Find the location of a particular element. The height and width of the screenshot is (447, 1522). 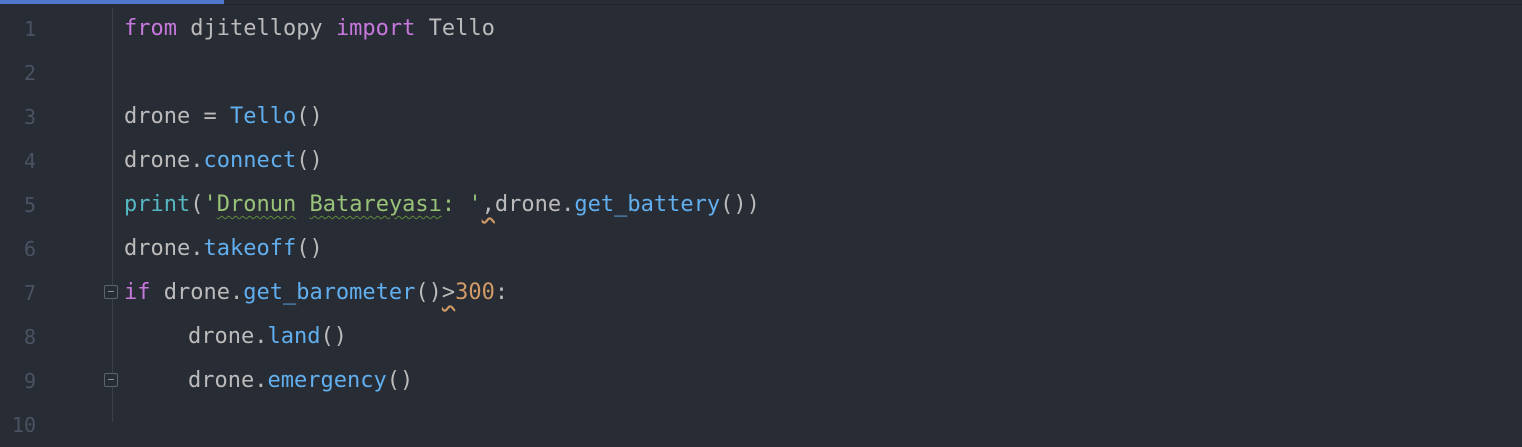

code-token: takeoff is located at coordinates (250, 248).